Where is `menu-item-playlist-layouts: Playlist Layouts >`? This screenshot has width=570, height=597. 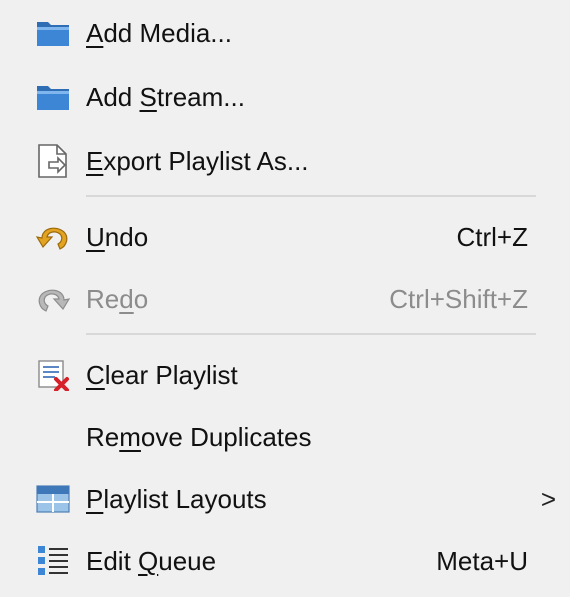
menu-item-playlist-layouts: Playlist Layouts > is located at coordinates (285, 499).